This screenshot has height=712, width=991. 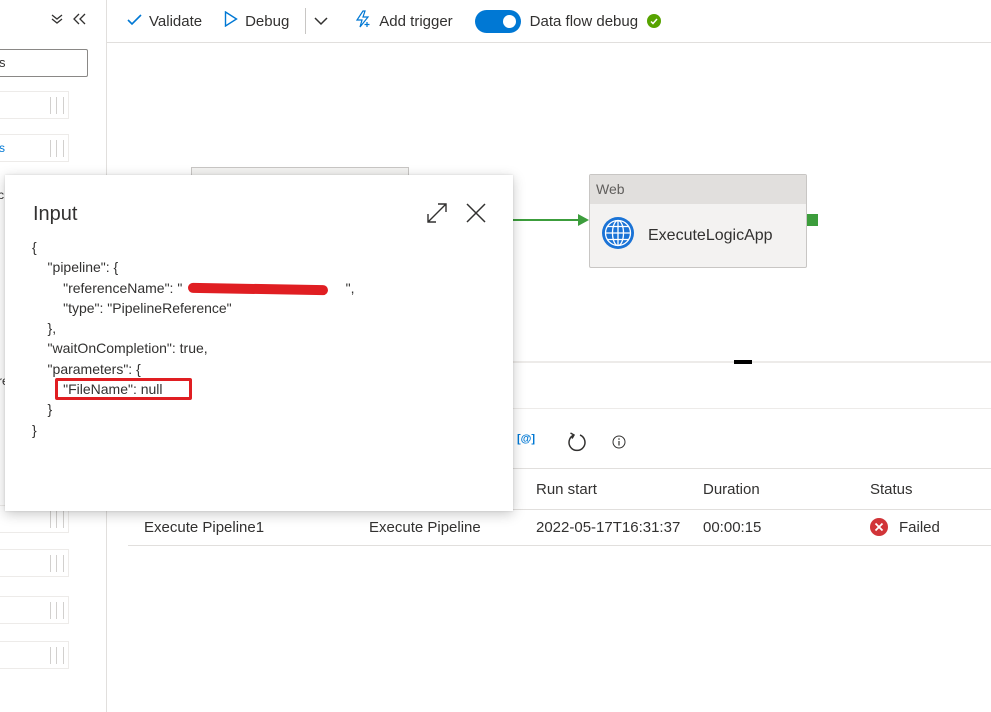 What do you see at coordinates (437, 215) in the screenshot?
I see `expand-icon` at bounding box center [437, 215].